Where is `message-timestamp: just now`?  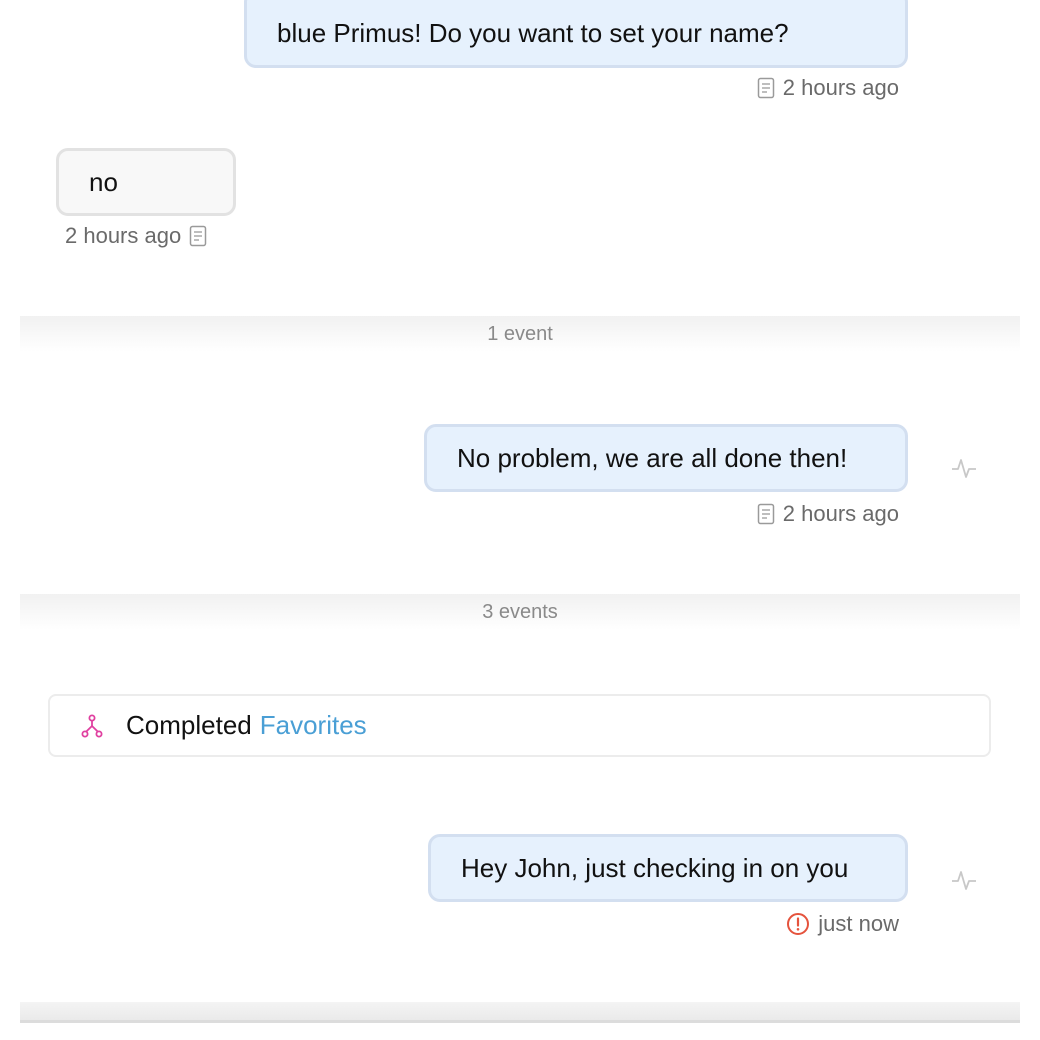
message-timestamp: just now is located at coordinates (858, 923).